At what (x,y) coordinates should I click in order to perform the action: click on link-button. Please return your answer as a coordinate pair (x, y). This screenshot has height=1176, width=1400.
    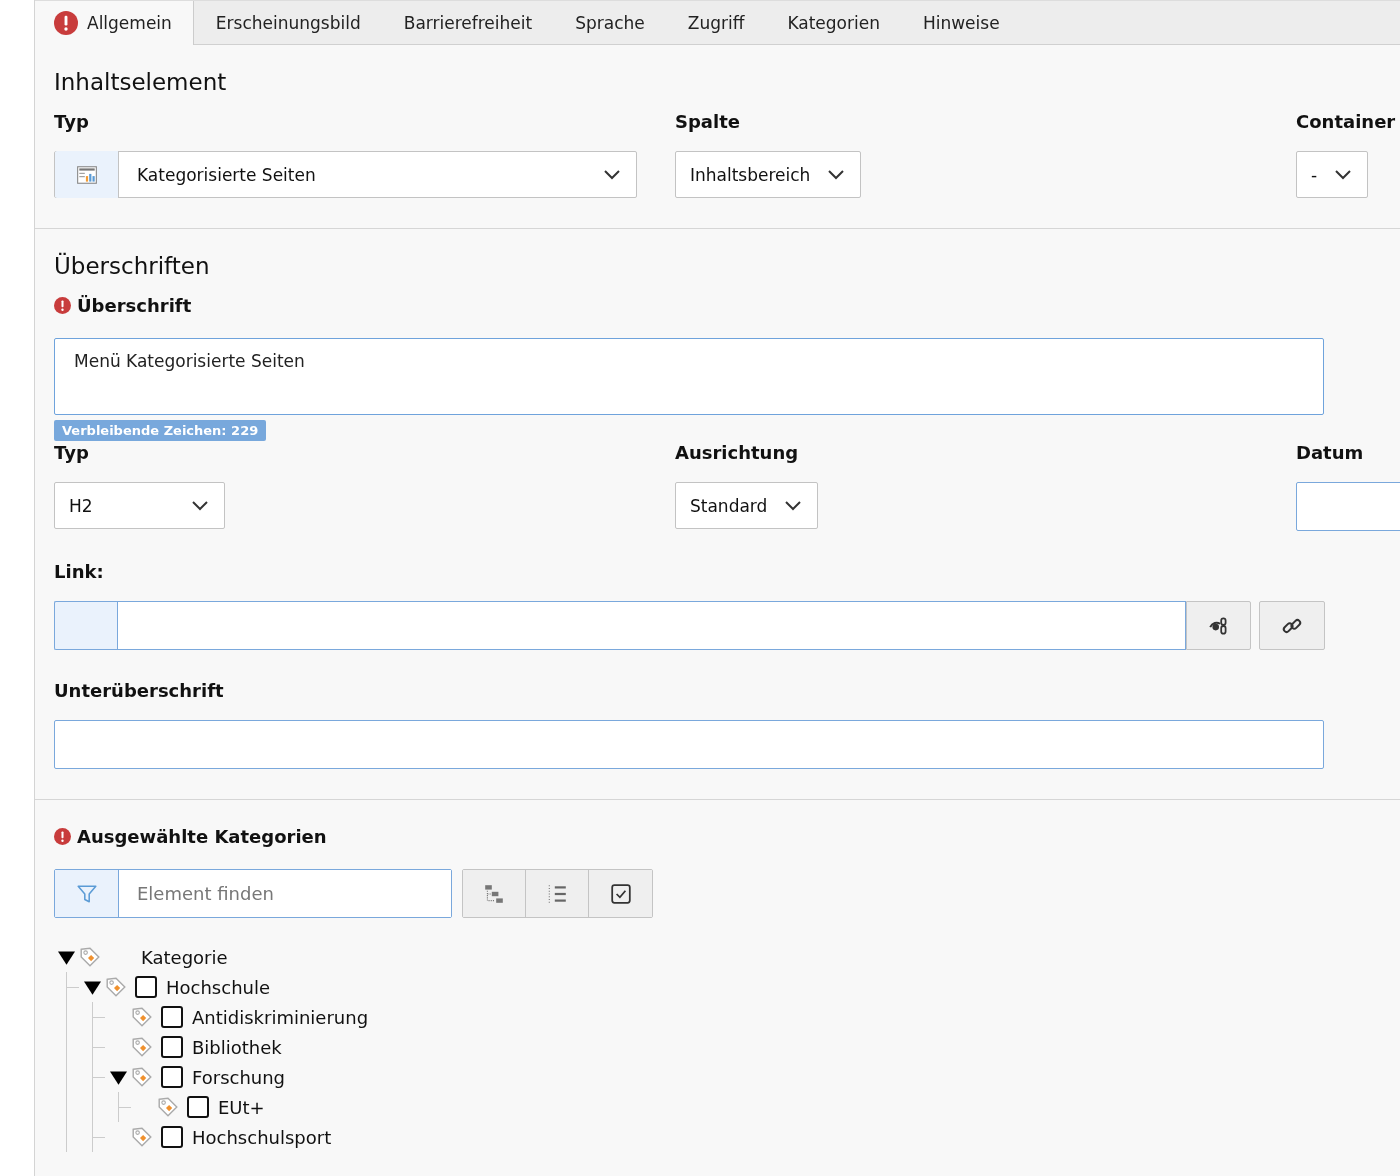
    Looking at the image, I should click on (1292, 625).